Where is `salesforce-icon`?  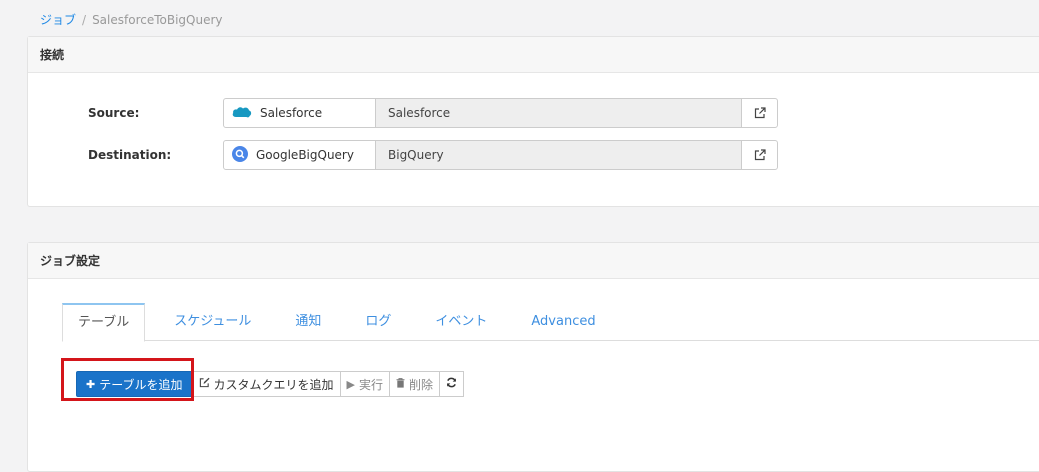 salesforce-icon is located at coordinates (242, 113).